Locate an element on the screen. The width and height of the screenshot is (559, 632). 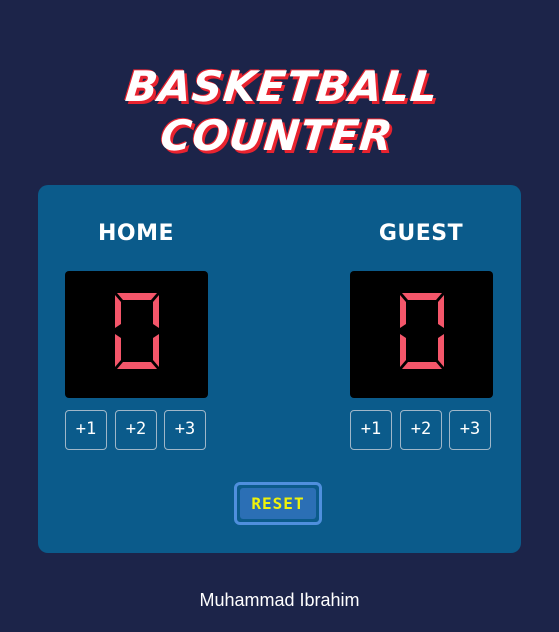
guest-score-digit is located at coordinates (422, 331).